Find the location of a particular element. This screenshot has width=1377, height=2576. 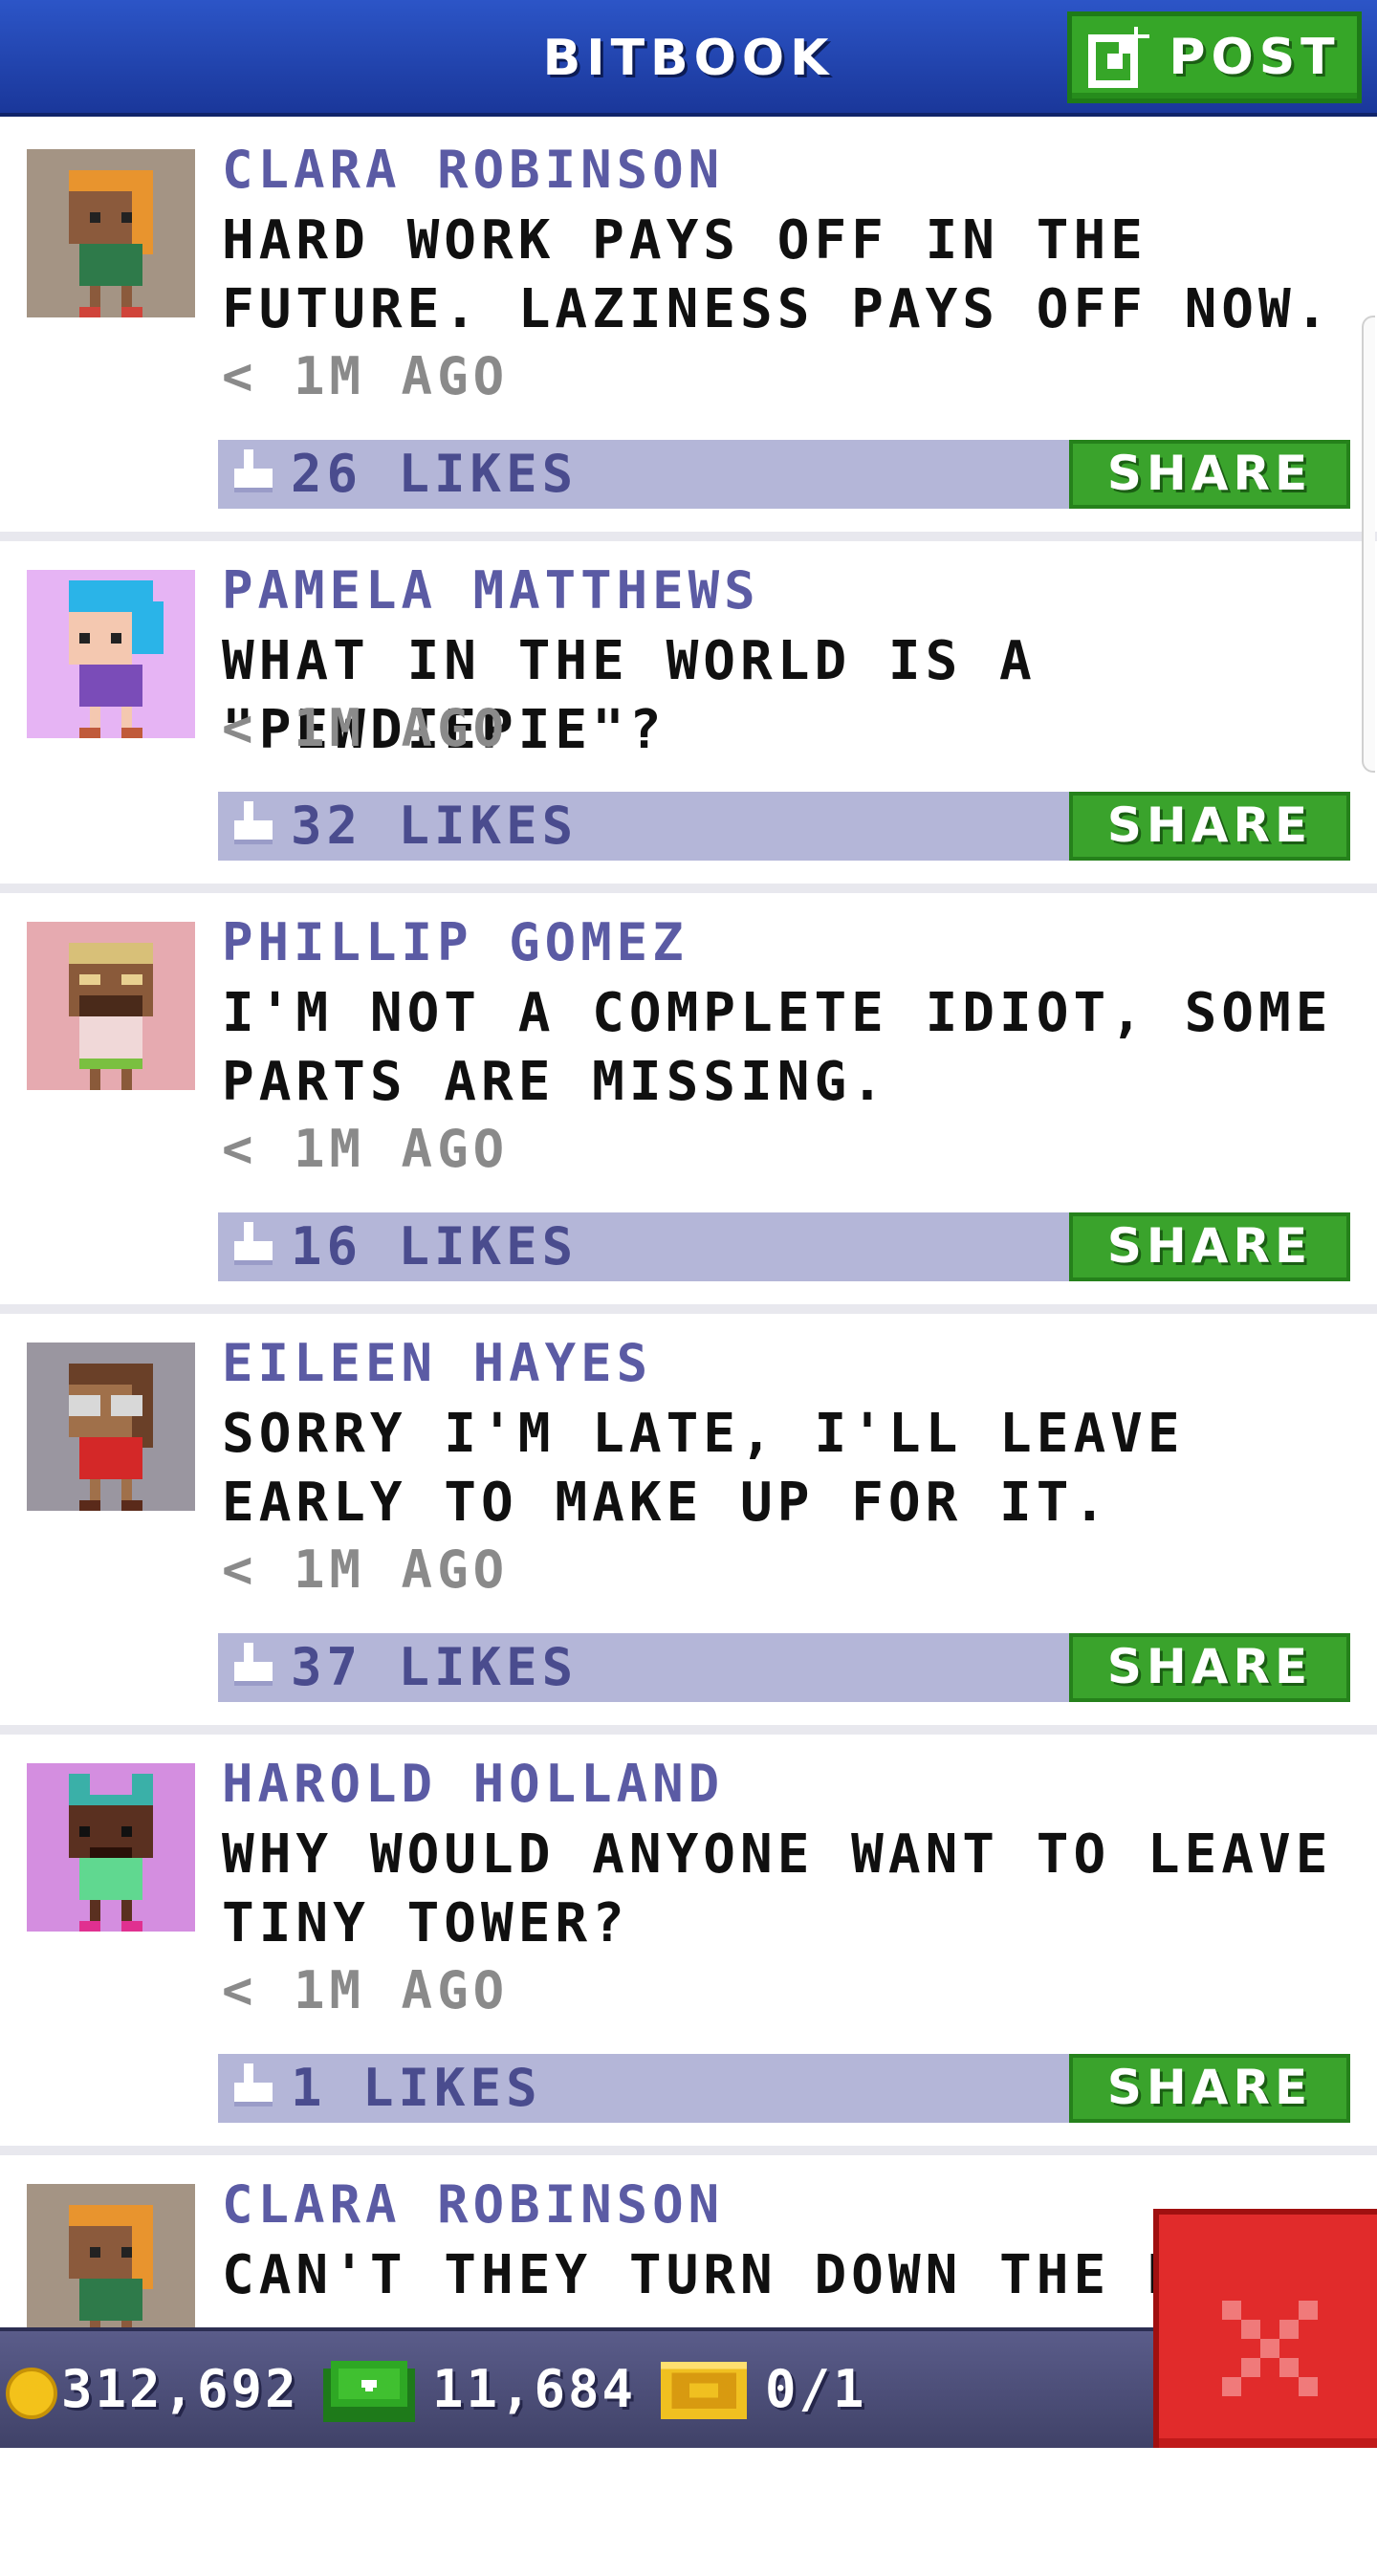

post-author: EILEEN HAYES is located at coordinates (437, 1363).